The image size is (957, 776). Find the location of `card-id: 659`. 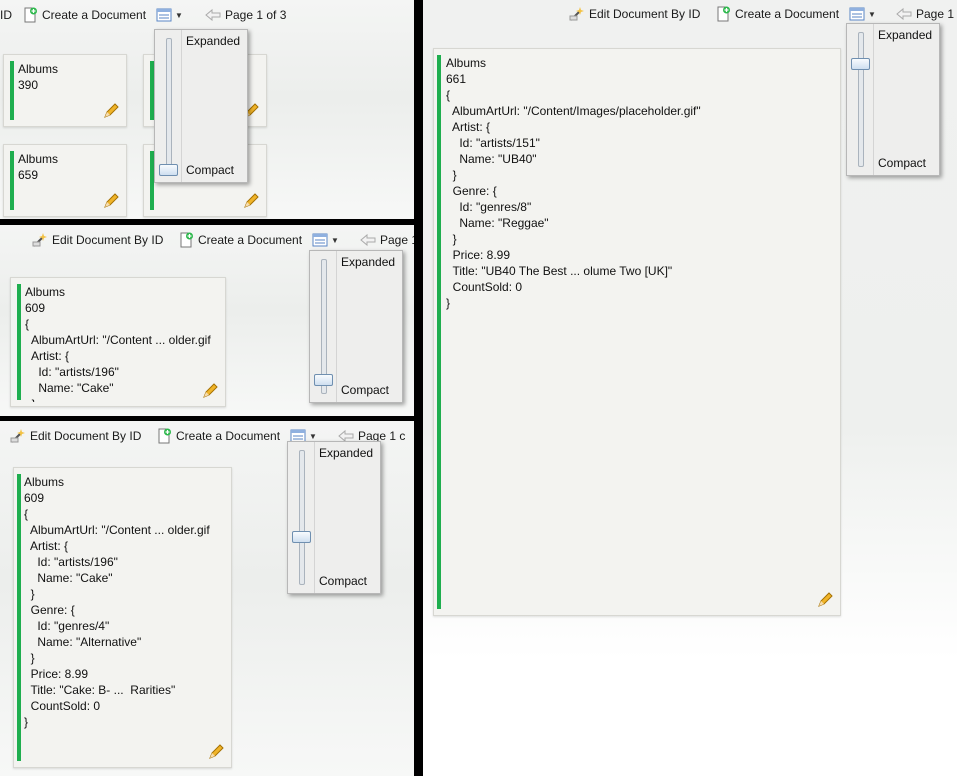

card-id: 659 is located at coordinates (28, 175).